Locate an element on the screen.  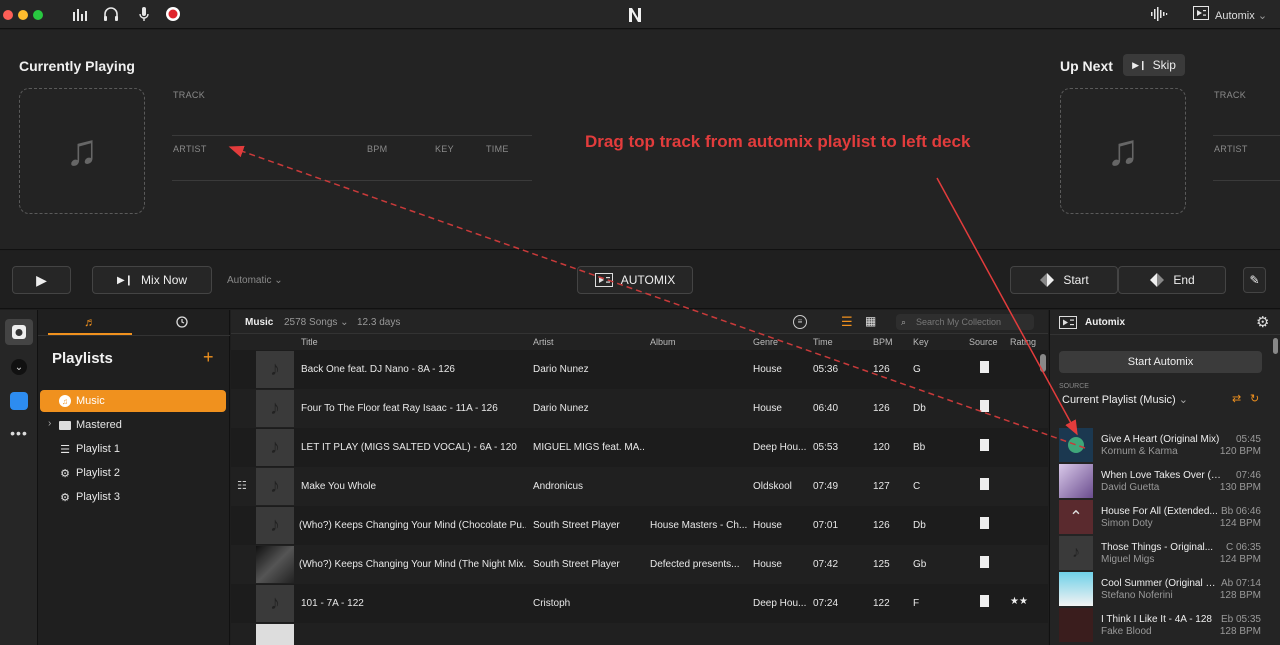
source-dropdown: Current Playlist (Music) ⌄ is located at coordinates (1125, 399).